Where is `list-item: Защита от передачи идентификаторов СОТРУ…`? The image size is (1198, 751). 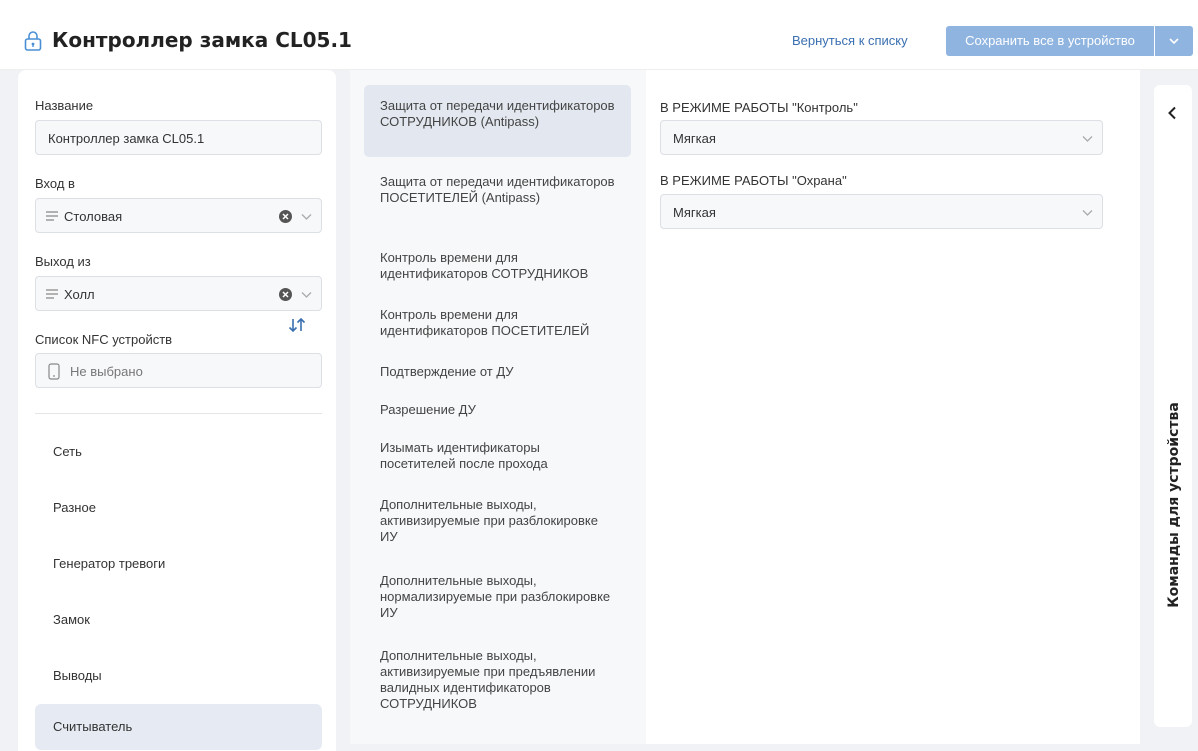 list-item: Защита от передачи идентификаторов СОТРУ… is located at coordinates (497, 121).